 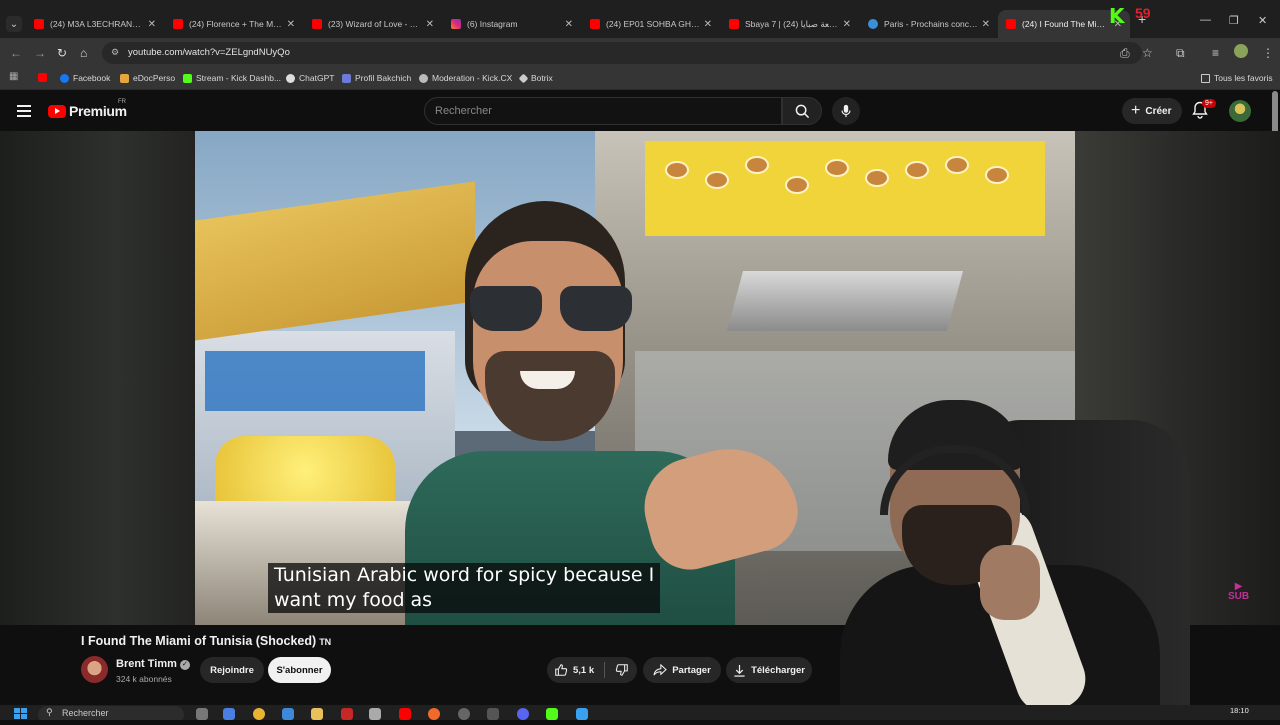 What do you see at coordinates (1125, 53) in the screenshot?
I see `install-app-icon: ⎙` at bounding box center [1125, 53].